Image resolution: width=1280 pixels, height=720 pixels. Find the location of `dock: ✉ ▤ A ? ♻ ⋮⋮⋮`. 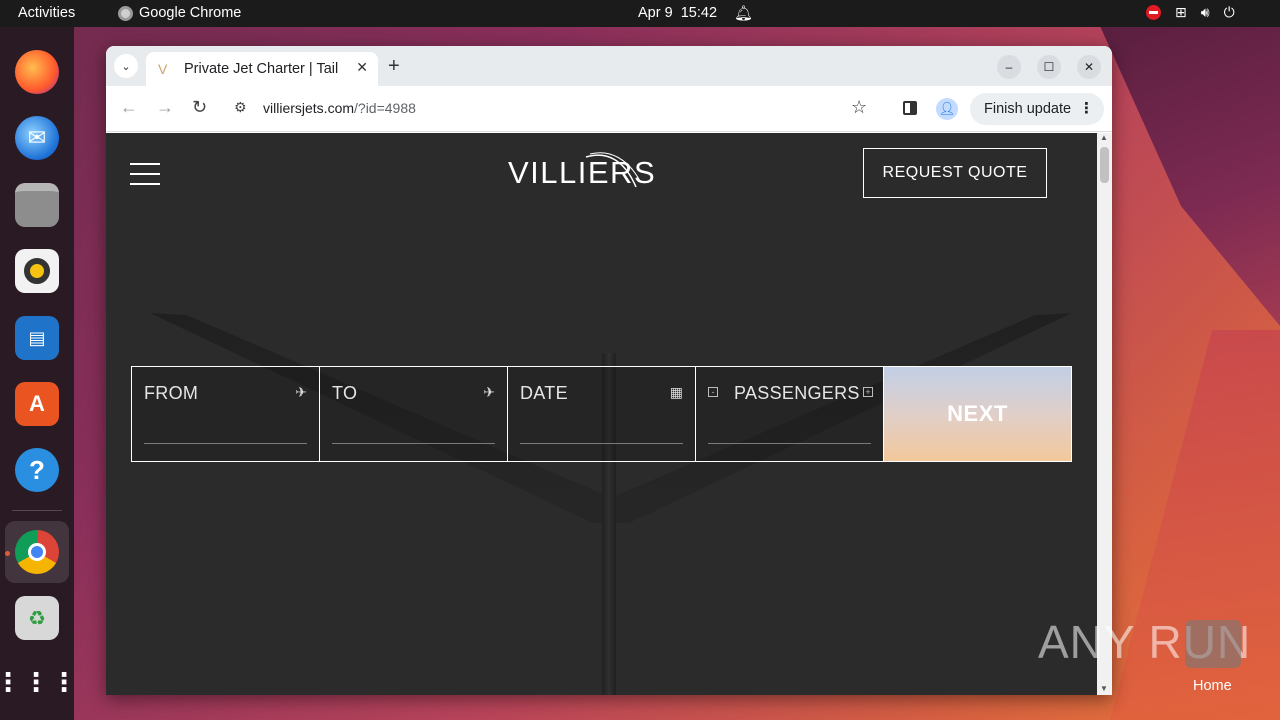

dock: ✉ ▤ A ? ♻ ⋮⋮⋮ is located at coordinates (39, 373).